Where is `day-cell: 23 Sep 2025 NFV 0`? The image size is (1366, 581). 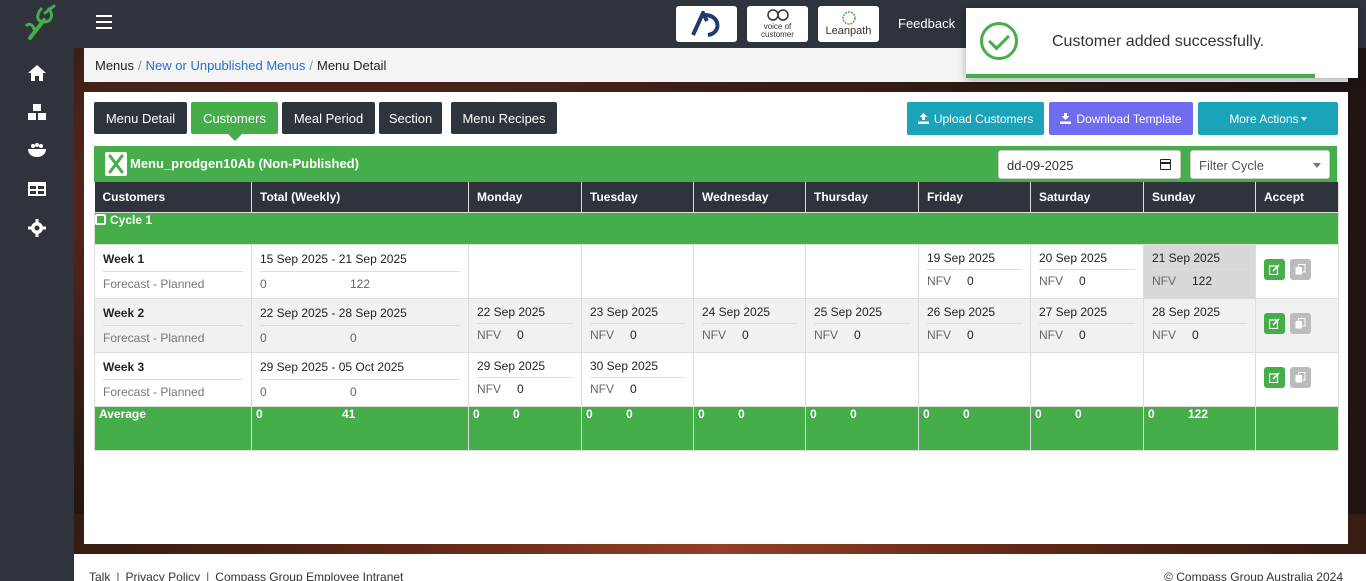
day-cell: 23 Sep 2025 NFV 0 is located at coordinates (637, 325).